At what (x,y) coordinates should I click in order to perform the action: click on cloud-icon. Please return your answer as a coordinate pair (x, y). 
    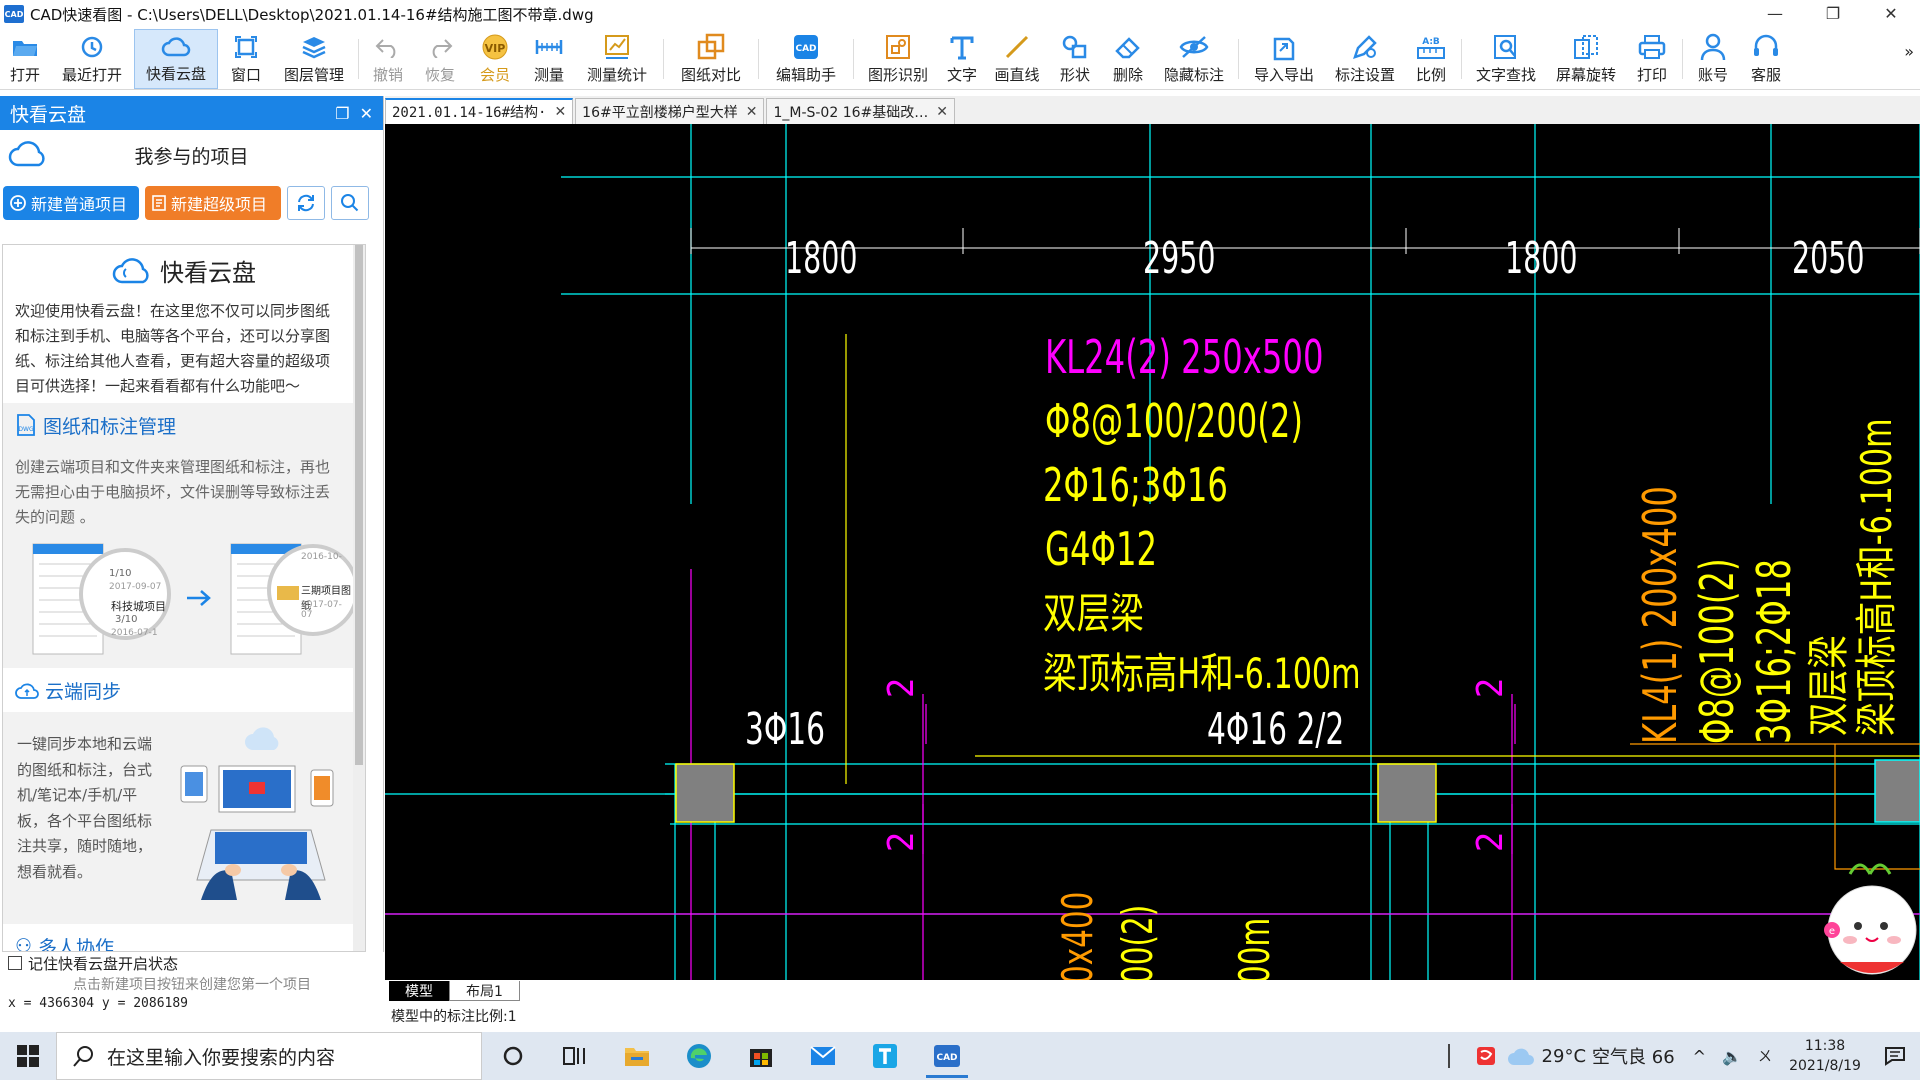
    Looking at the image, I should click on (176, 46).